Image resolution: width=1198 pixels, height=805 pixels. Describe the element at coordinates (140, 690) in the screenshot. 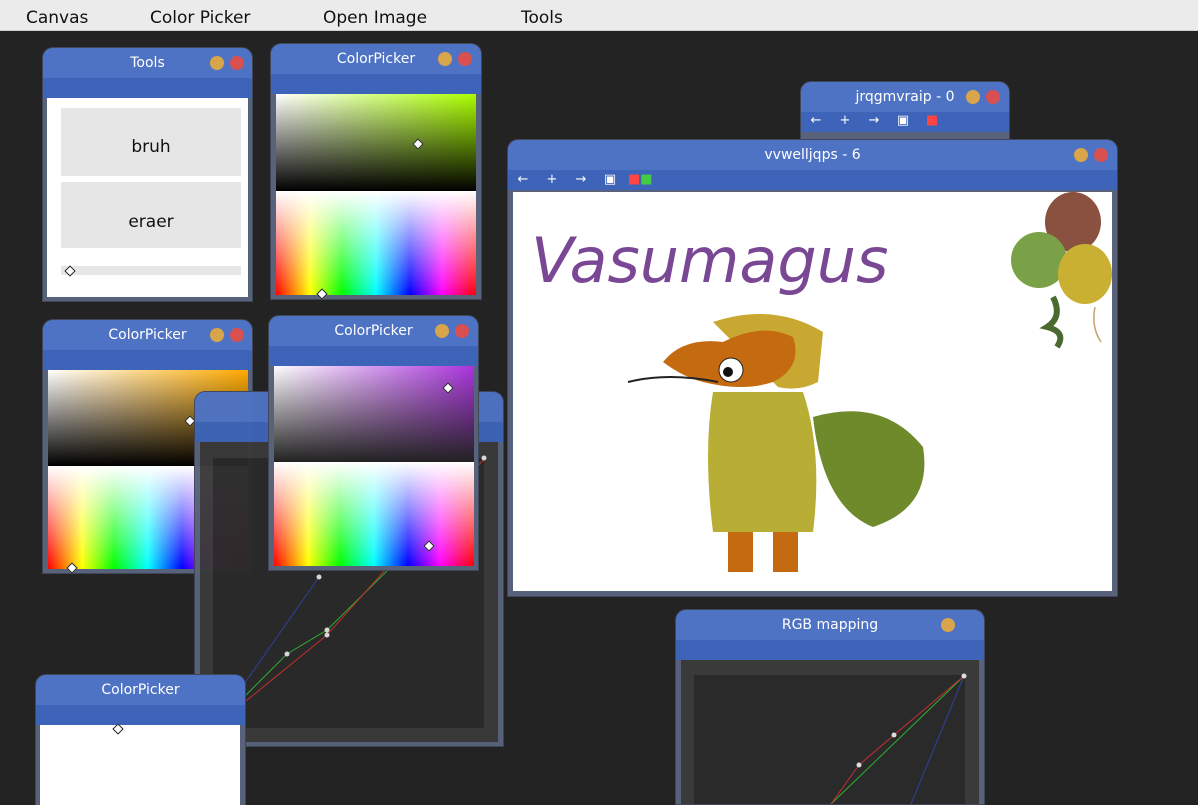

I see `colorpicker-title: ColorPicker` at that location.